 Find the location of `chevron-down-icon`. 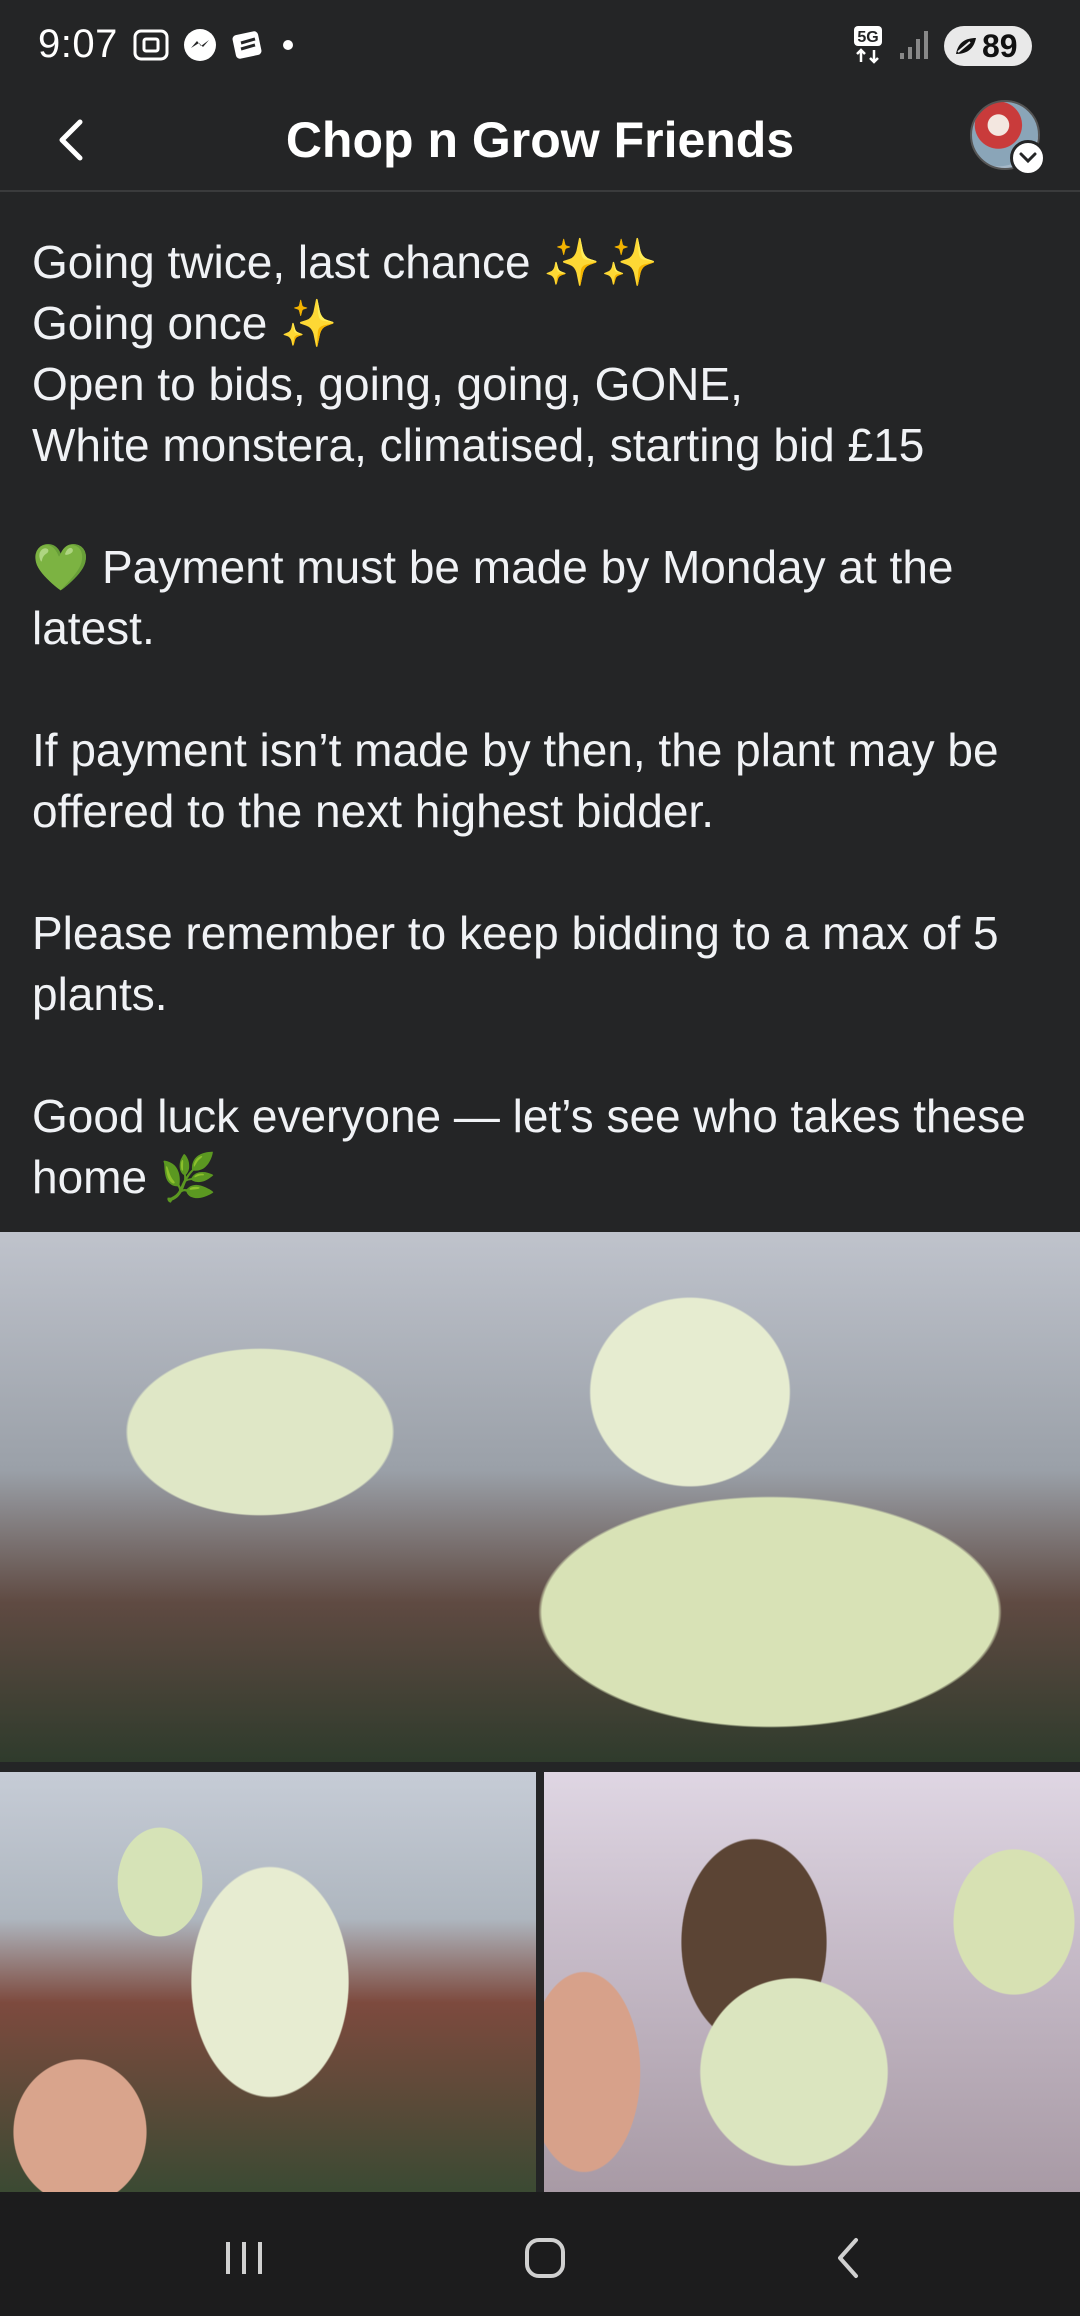

chevron-down-icon is located at coordinates (1028, 158).